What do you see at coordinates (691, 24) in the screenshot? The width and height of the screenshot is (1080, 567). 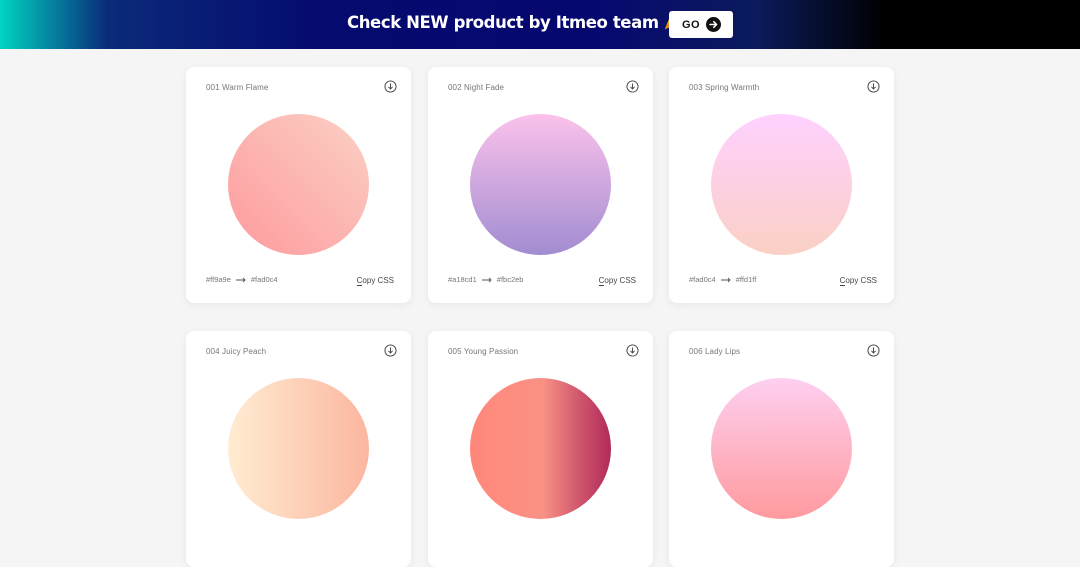 I see `go-button-label: GO` at bounding box center [691, 24].